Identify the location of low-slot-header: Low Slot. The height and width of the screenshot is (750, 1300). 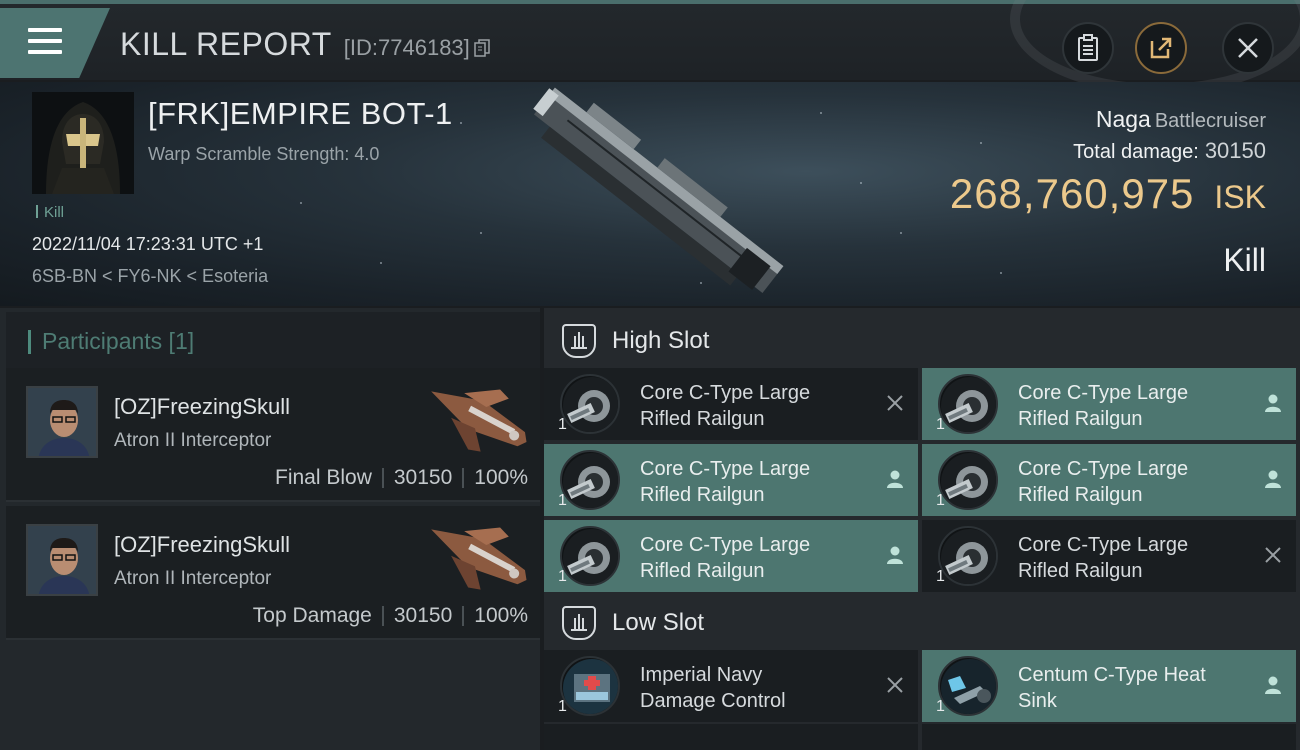
(922, 623).